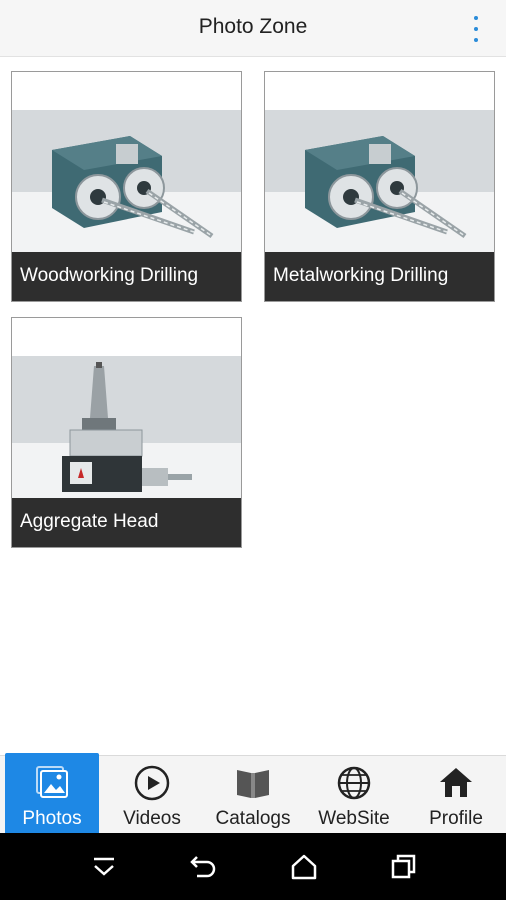  Describe the element at coordinates (152, 784) in the screenshot. I see `play-circle-icon` at that location.